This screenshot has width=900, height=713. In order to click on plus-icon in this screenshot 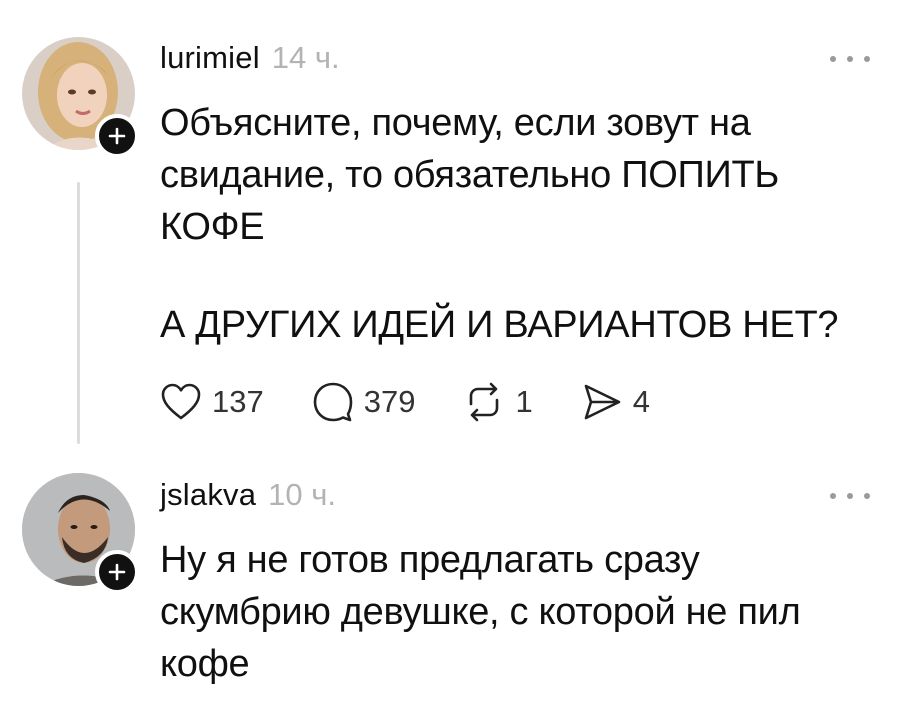, I will do `click(117, 572)`.